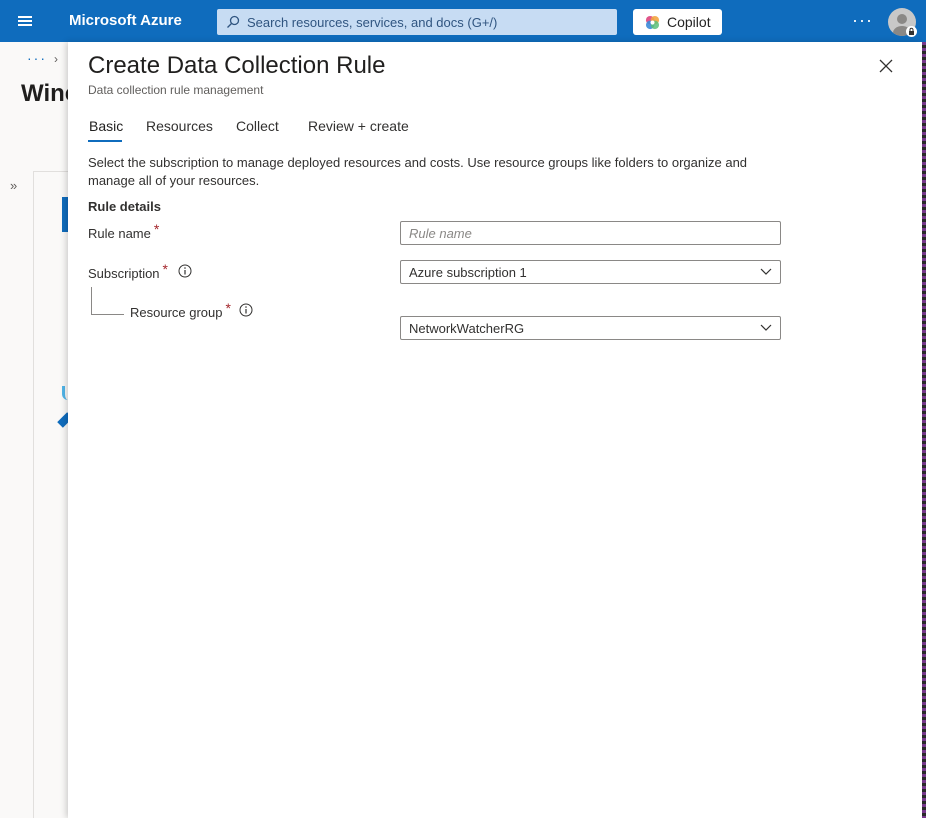 The width and height of the screenshot is (926, 818). What do you see at coordinates (105, 141) in the screenshot?
I see `active-tab-indicator` at bounding box center [105, 141].